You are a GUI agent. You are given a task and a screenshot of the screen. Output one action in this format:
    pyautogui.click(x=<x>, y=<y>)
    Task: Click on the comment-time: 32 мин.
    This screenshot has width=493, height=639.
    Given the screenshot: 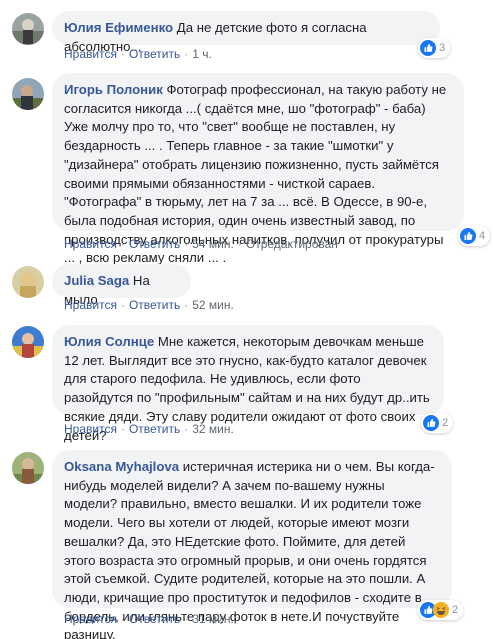 What is the action you would take?
    pyautogui.click(x=213, y=429)
    